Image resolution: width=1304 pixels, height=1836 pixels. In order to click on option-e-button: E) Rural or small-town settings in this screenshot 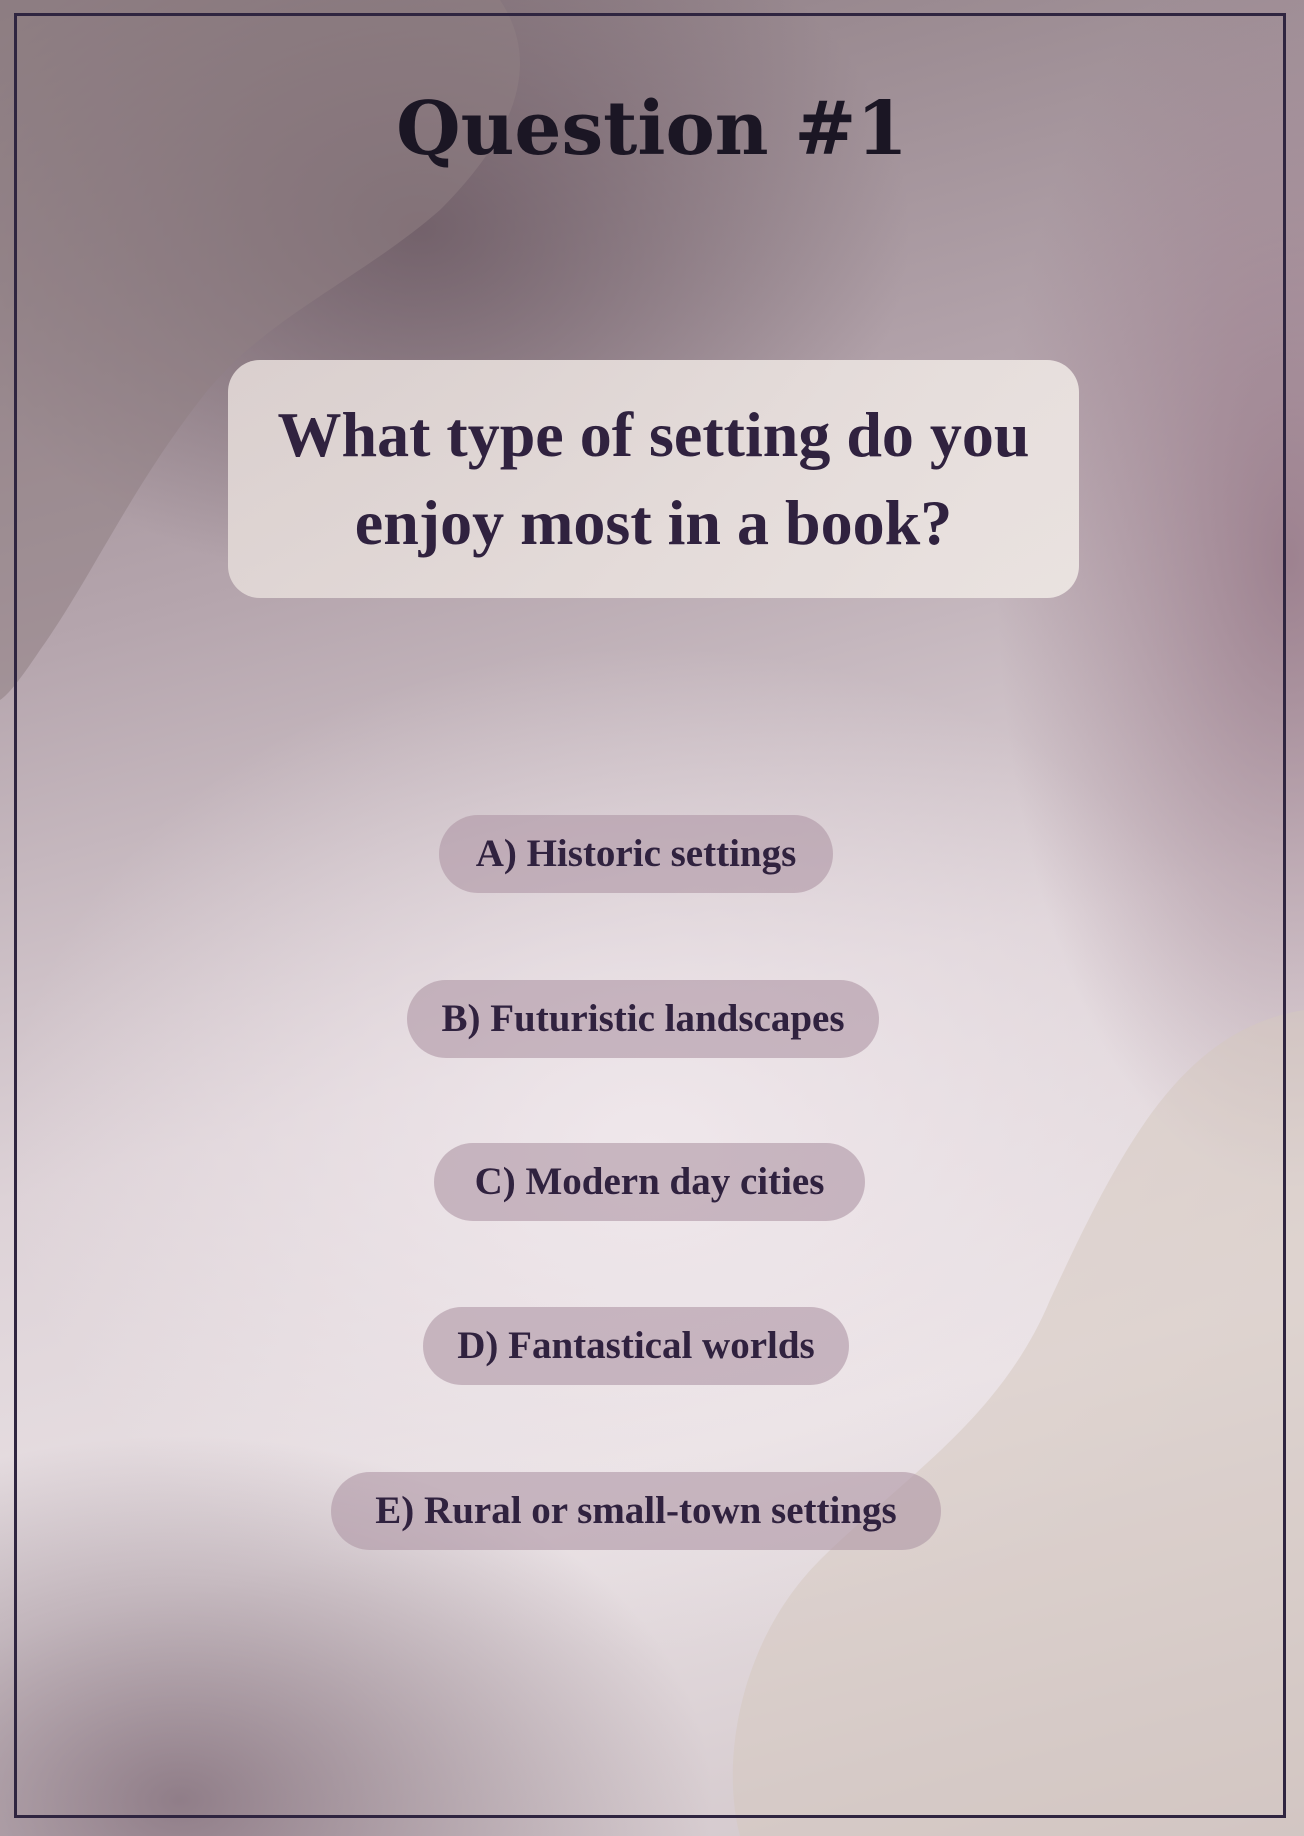, I will do `click(636, 1511)`.